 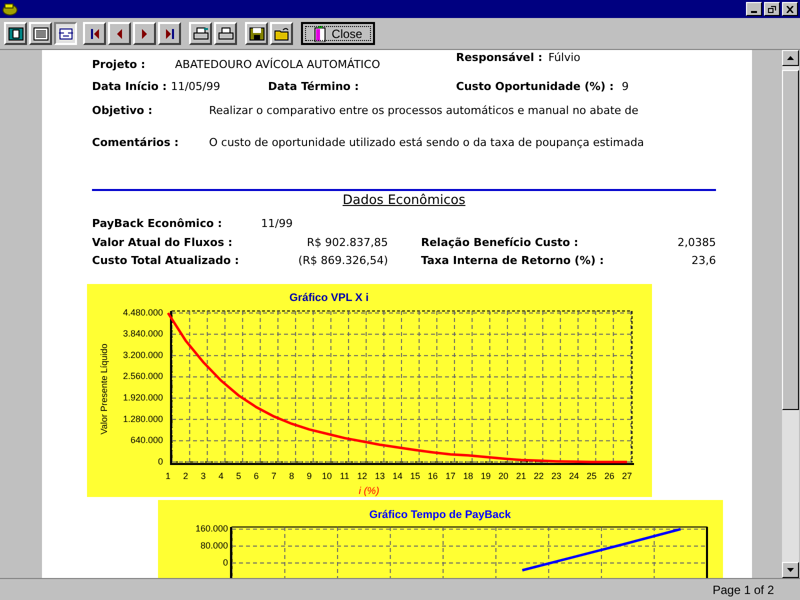 What do you see at coordinates (291, 476) in the screenshot?
I see `x-tick-label: 8` at bounding box center [291, 476].